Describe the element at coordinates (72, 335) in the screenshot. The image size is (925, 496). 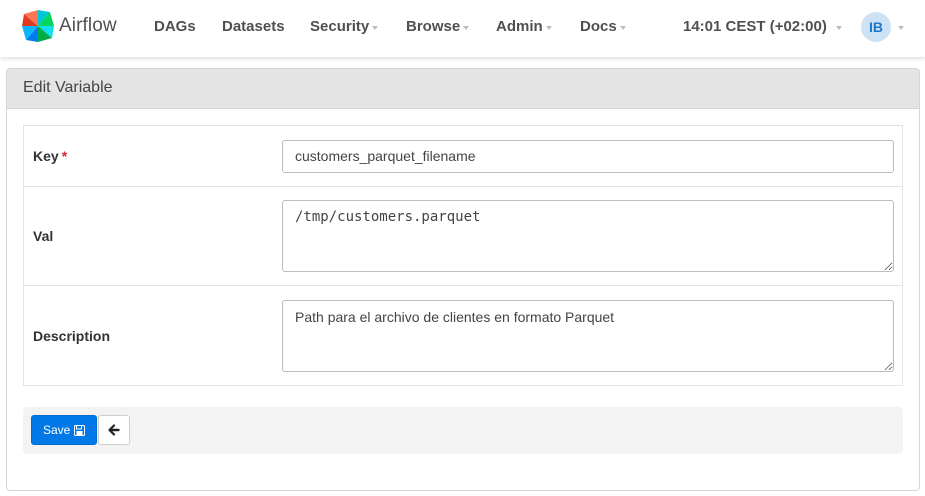
I see `description-label: Description` at that location.